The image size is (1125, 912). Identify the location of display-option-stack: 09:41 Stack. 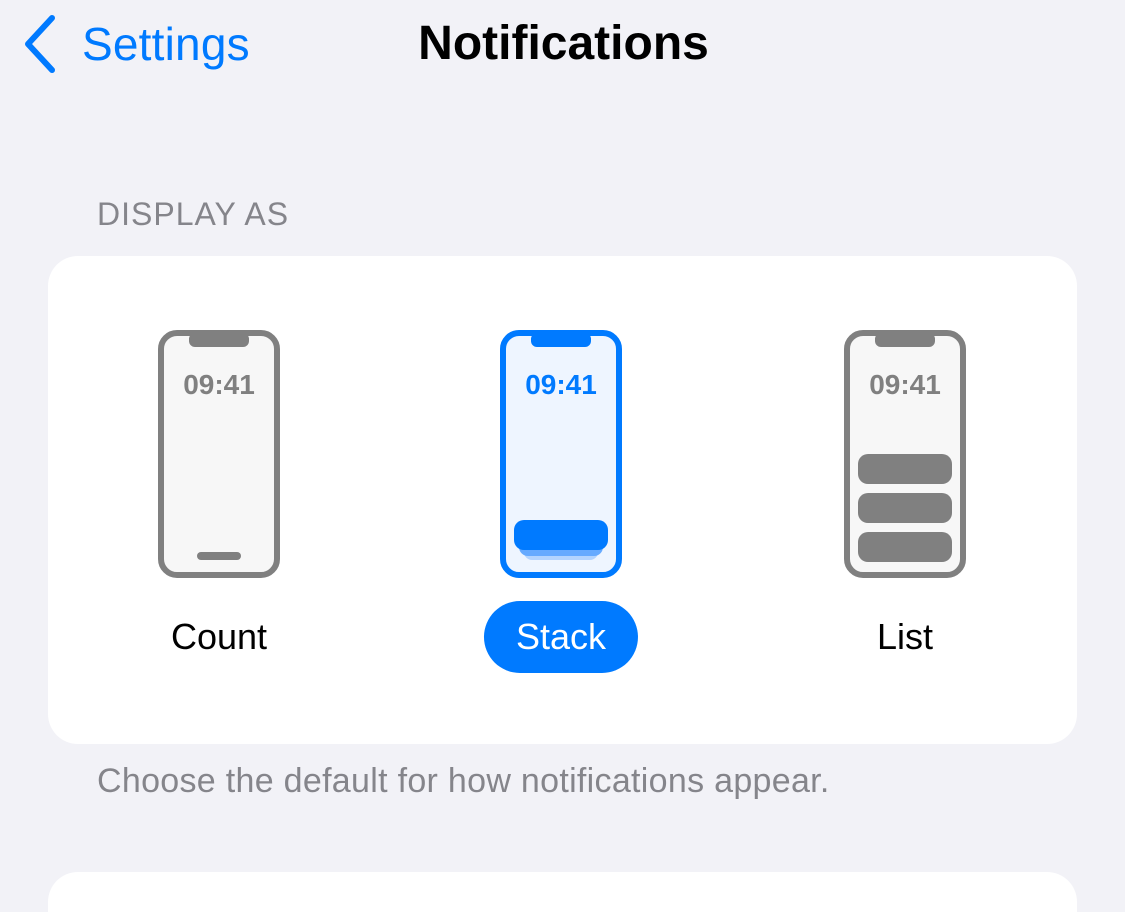
(561, 500).